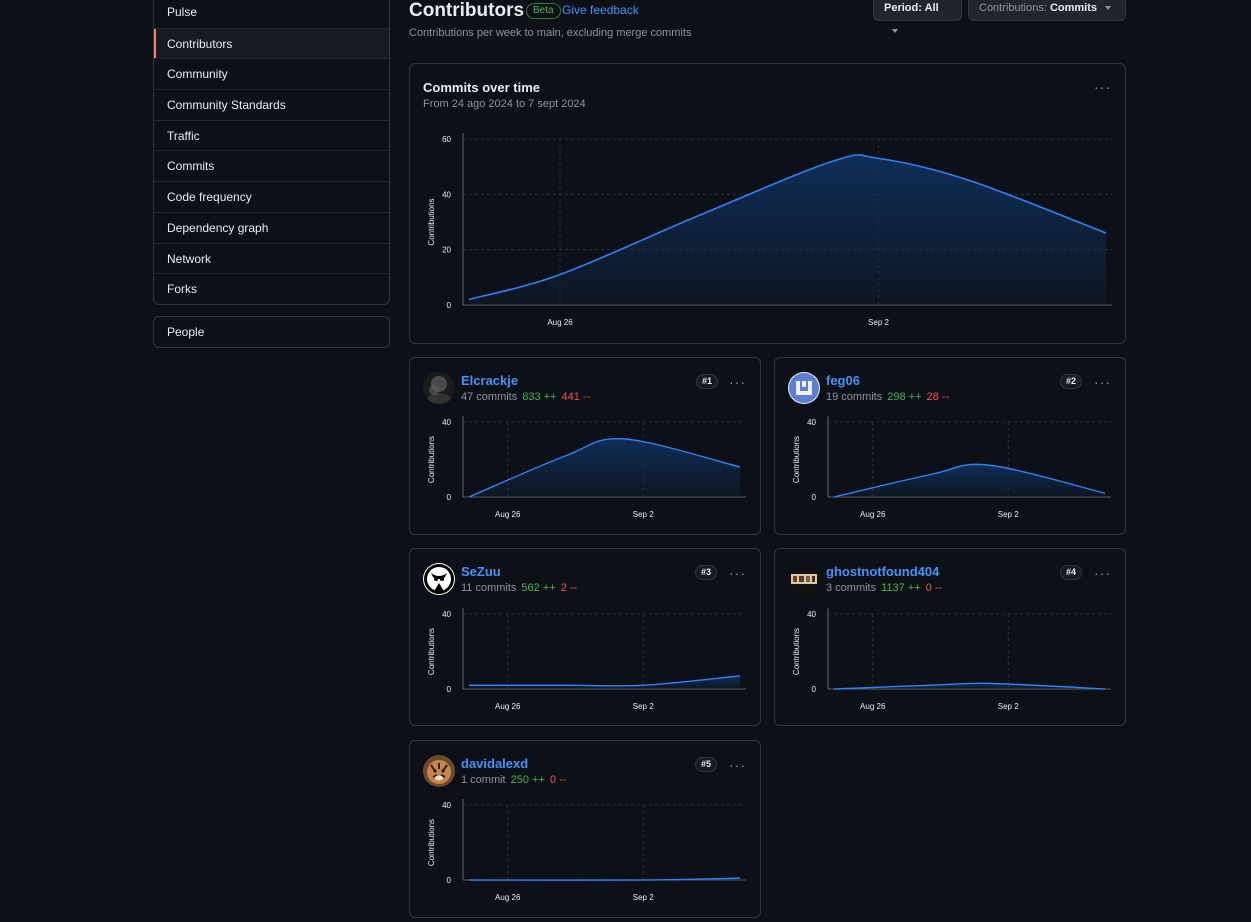 The width and height of the screenshot is (1251, 922). Describe the element at coordinates (1013, 8) in the screenshot. I see `contributions-prefix: Contributions:` at that location.